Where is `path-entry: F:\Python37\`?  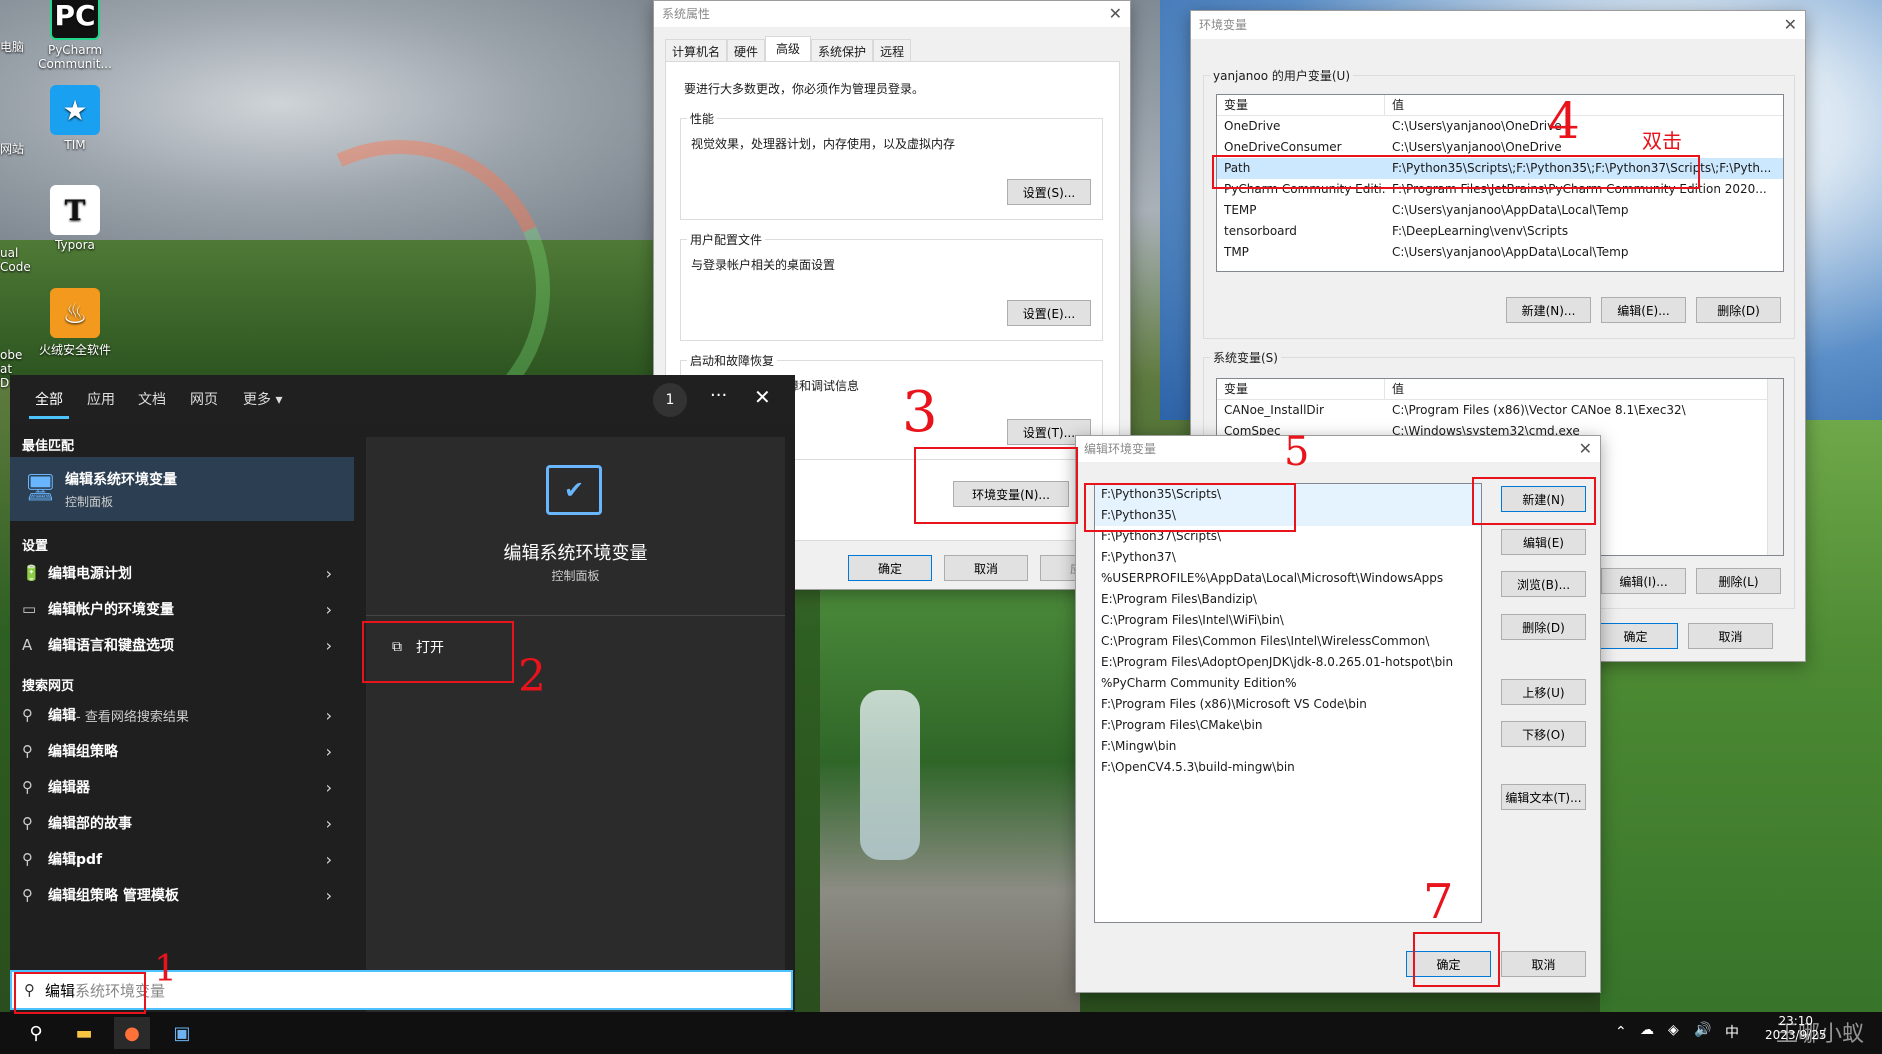 path-entry: F:\Python37\ is located at coordinates (1288, 557).